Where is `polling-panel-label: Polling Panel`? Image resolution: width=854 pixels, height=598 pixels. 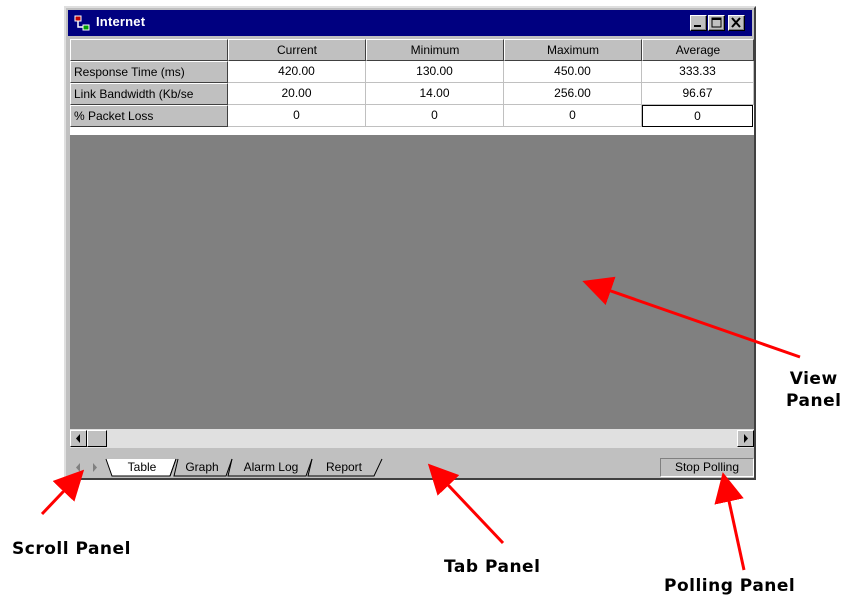 polling-panel-label: Polling Panel is located at coordinates (730, 586).